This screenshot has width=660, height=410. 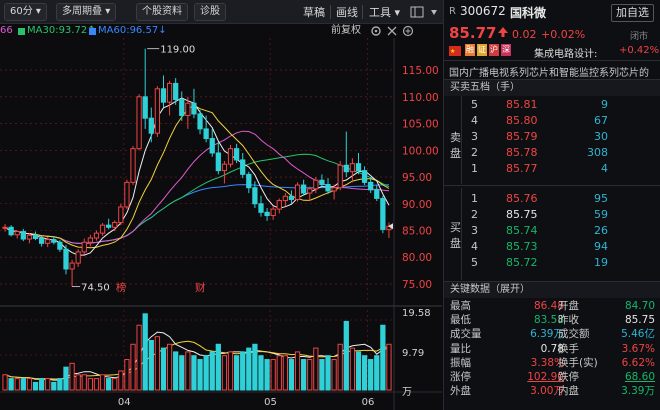 I want to click on key-value: 5.46亿, so click(x=638, y=334).